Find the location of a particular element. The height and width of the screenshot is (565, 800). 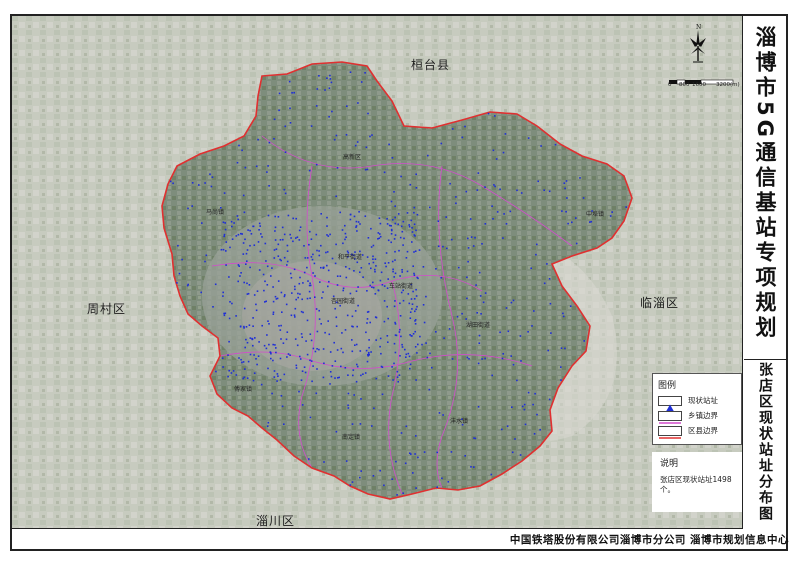

town-label-xingyuan: 杏园街道 is located at coordinates (343, 301).